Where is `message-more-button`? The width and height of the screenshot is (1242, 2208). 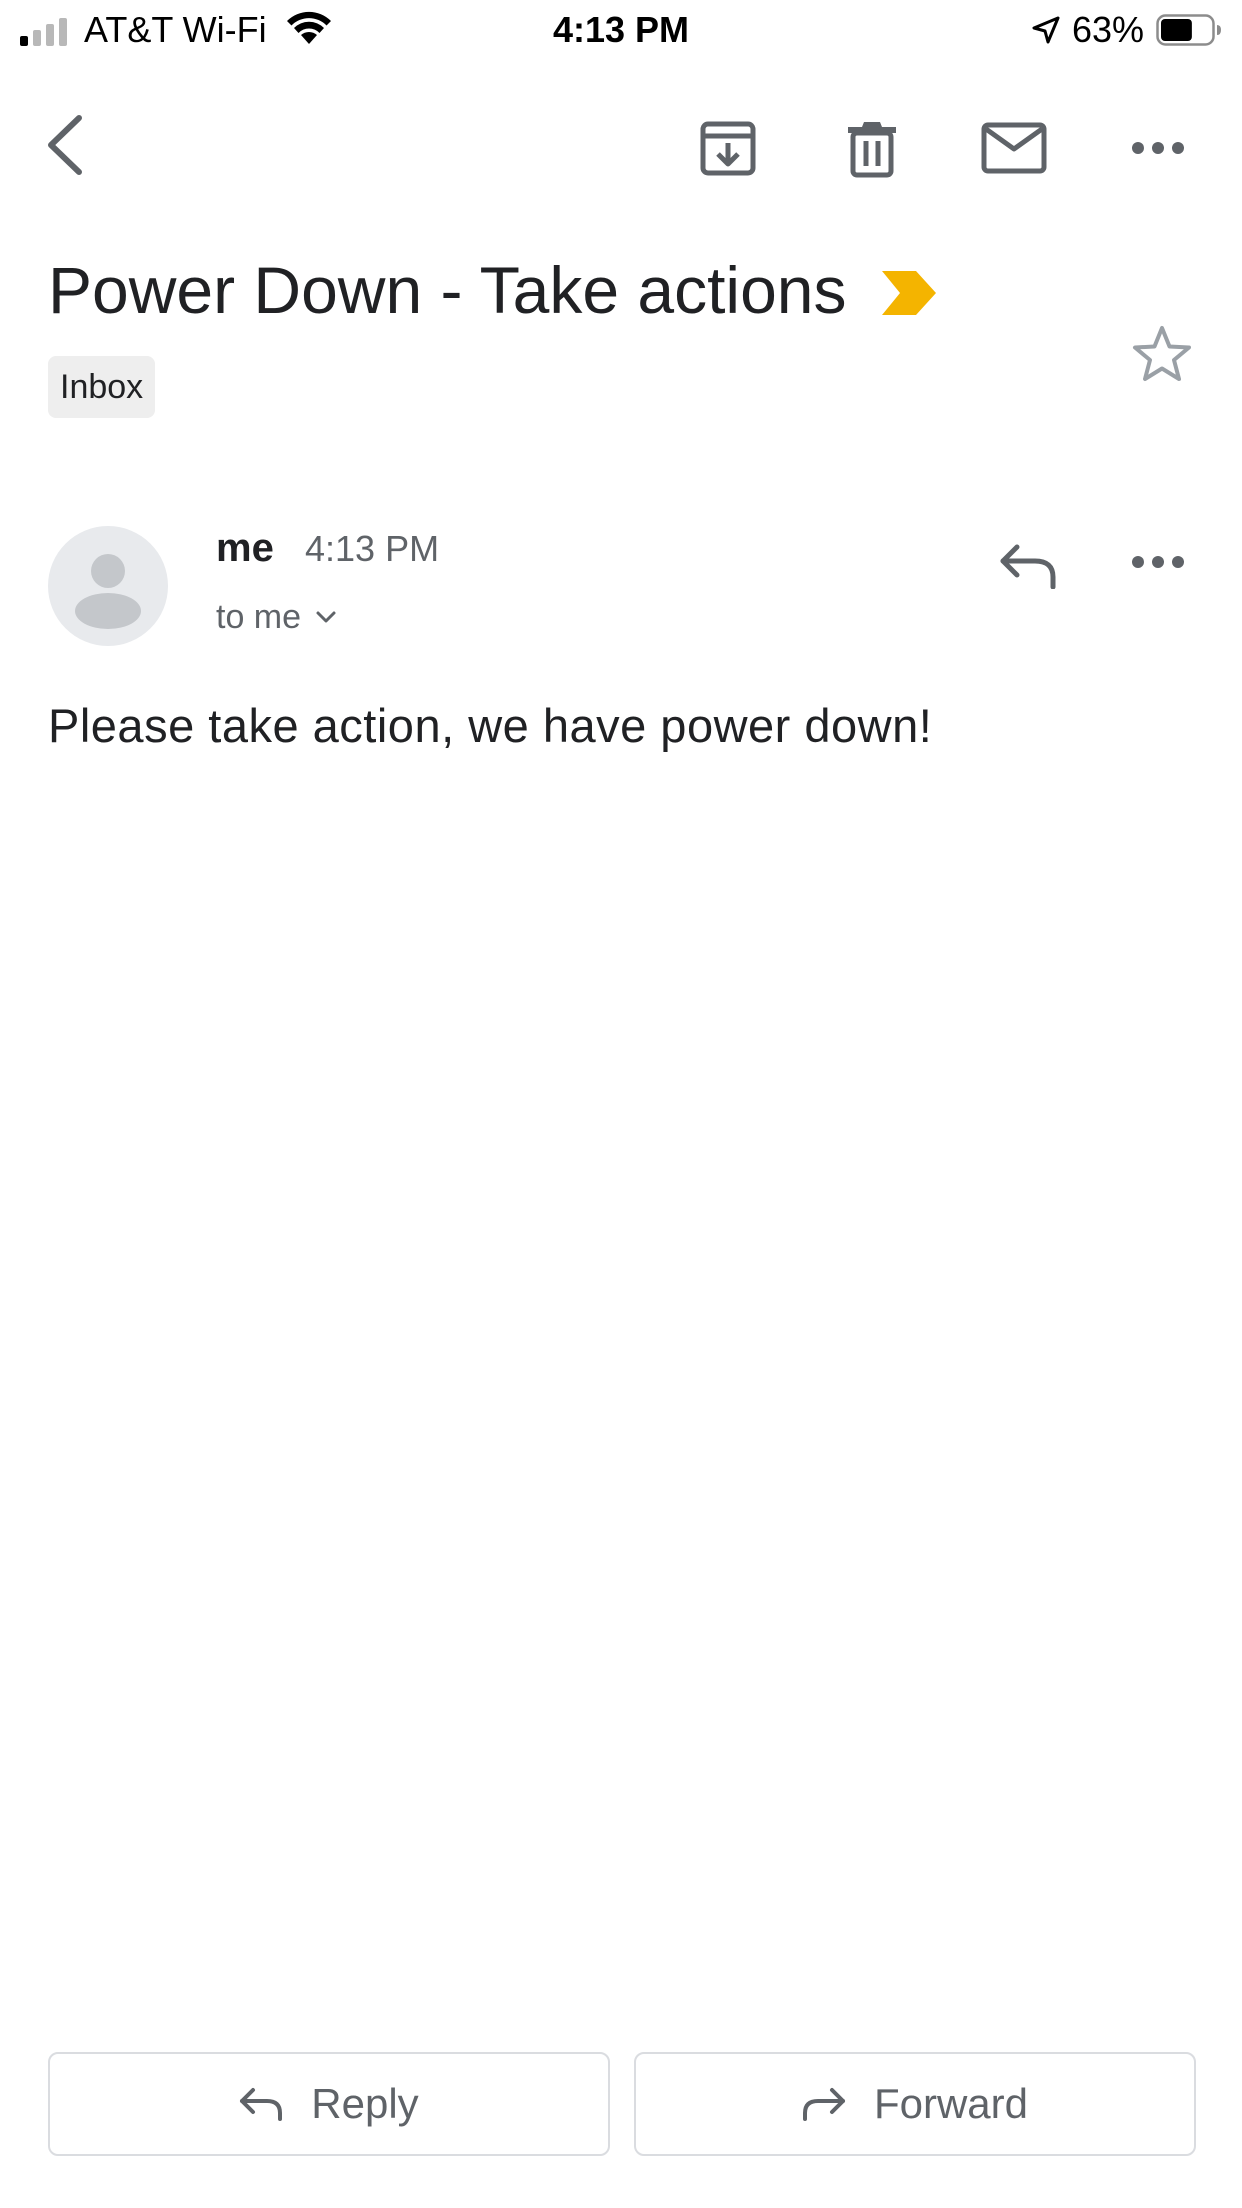
message-more-button is located at coordinates (1158, 562).